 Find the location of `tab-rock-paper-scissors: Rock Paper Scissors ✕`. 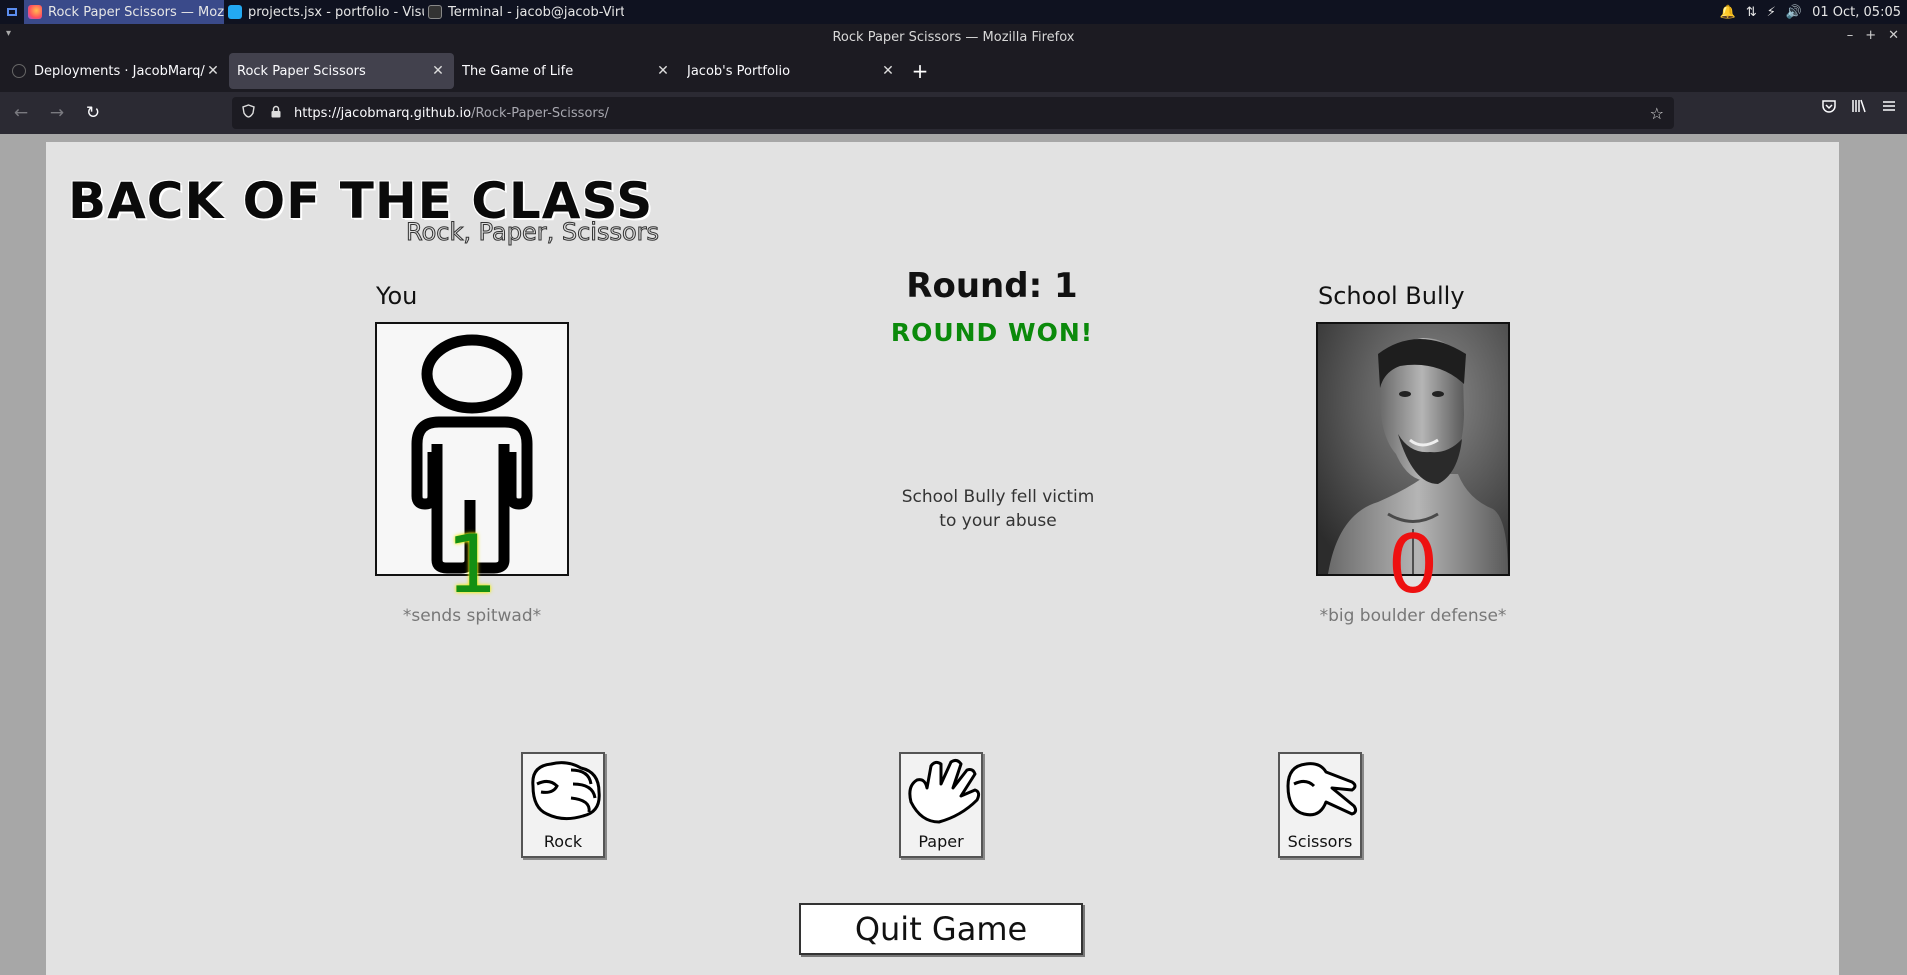

tab-rock-paper-scissors: Rock Paper Scissors ✕ is located at coordinates (341, 71).